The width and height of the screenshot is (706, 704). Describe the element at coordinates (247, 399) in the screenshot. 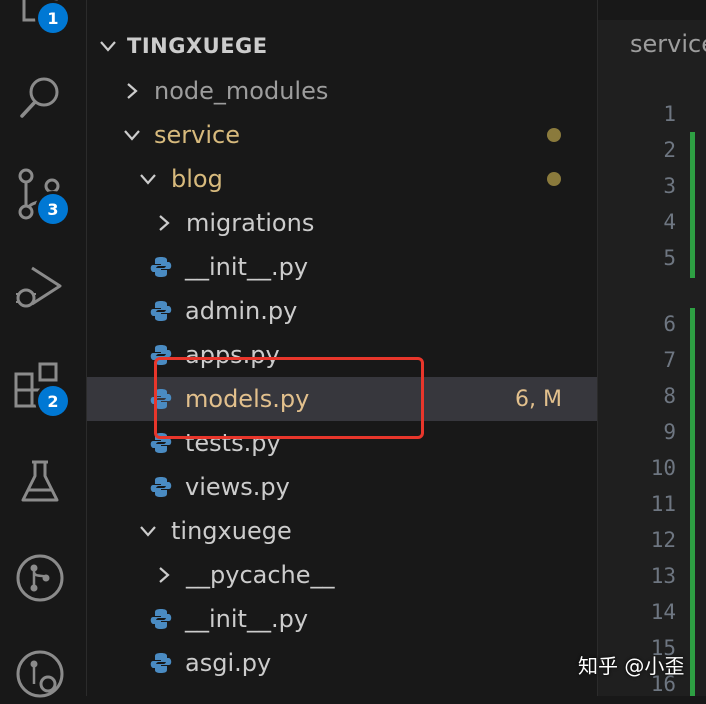

I see `tree-item-label: models.py` at that location.